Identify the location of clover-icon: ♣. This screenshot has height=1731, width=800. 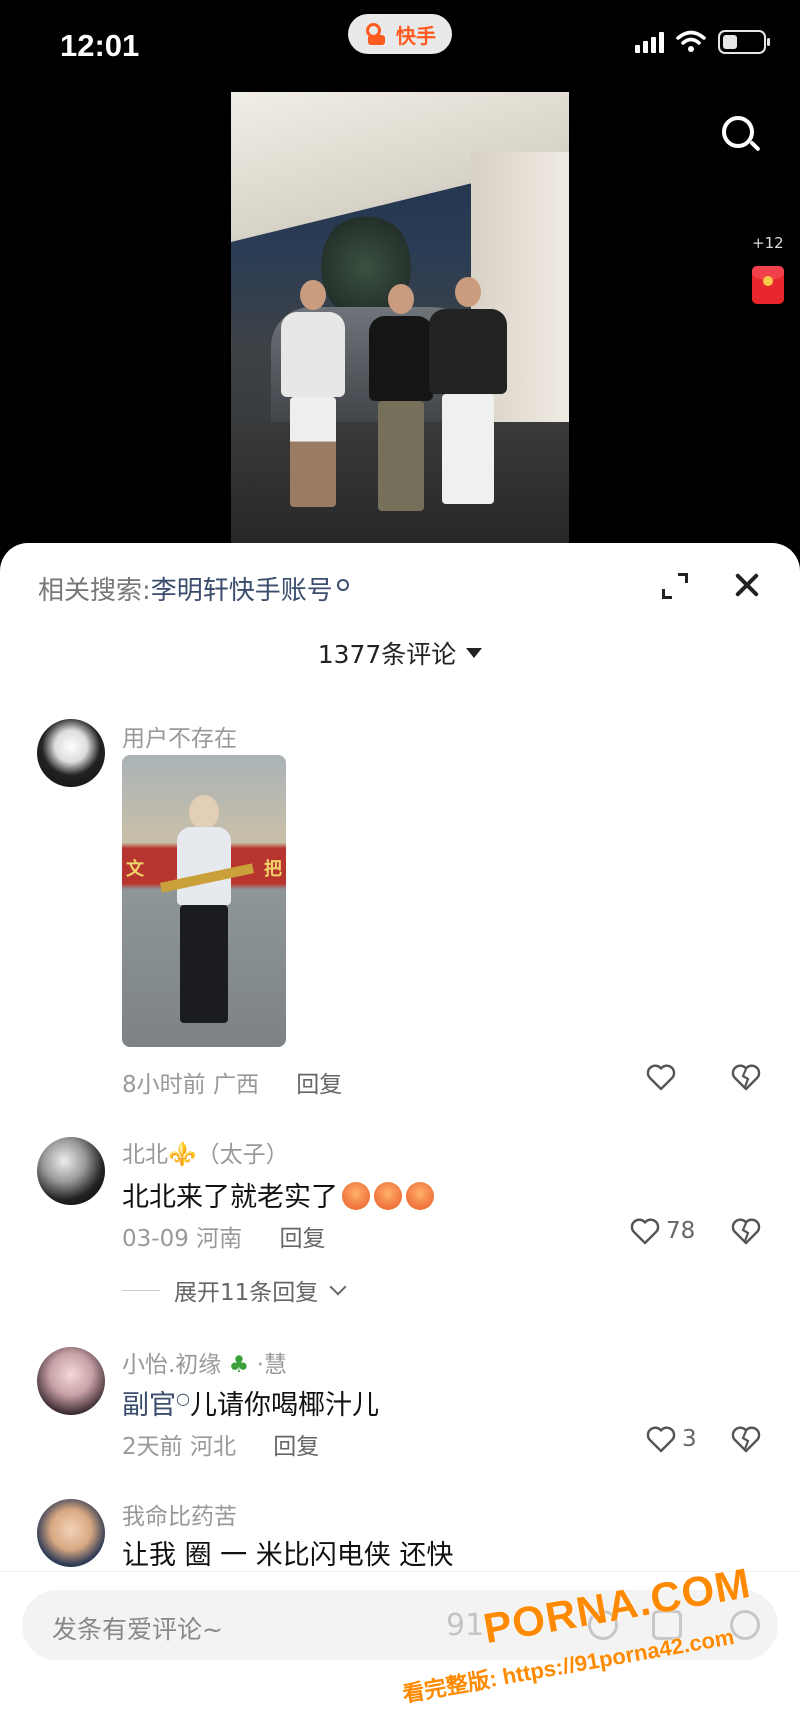
(239, 1365).